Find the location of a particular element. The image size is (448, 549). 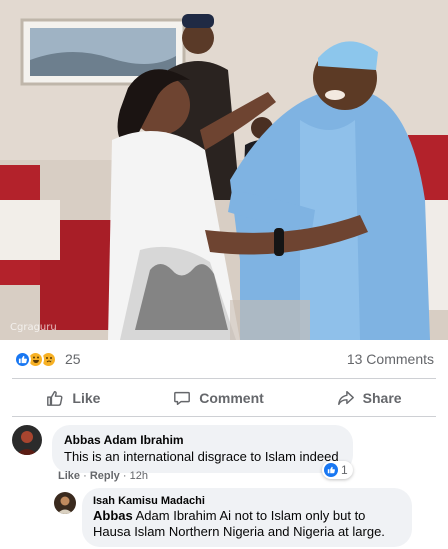

reply-author: Isah Kamisu Madachi is located at coordinates (247, 501).